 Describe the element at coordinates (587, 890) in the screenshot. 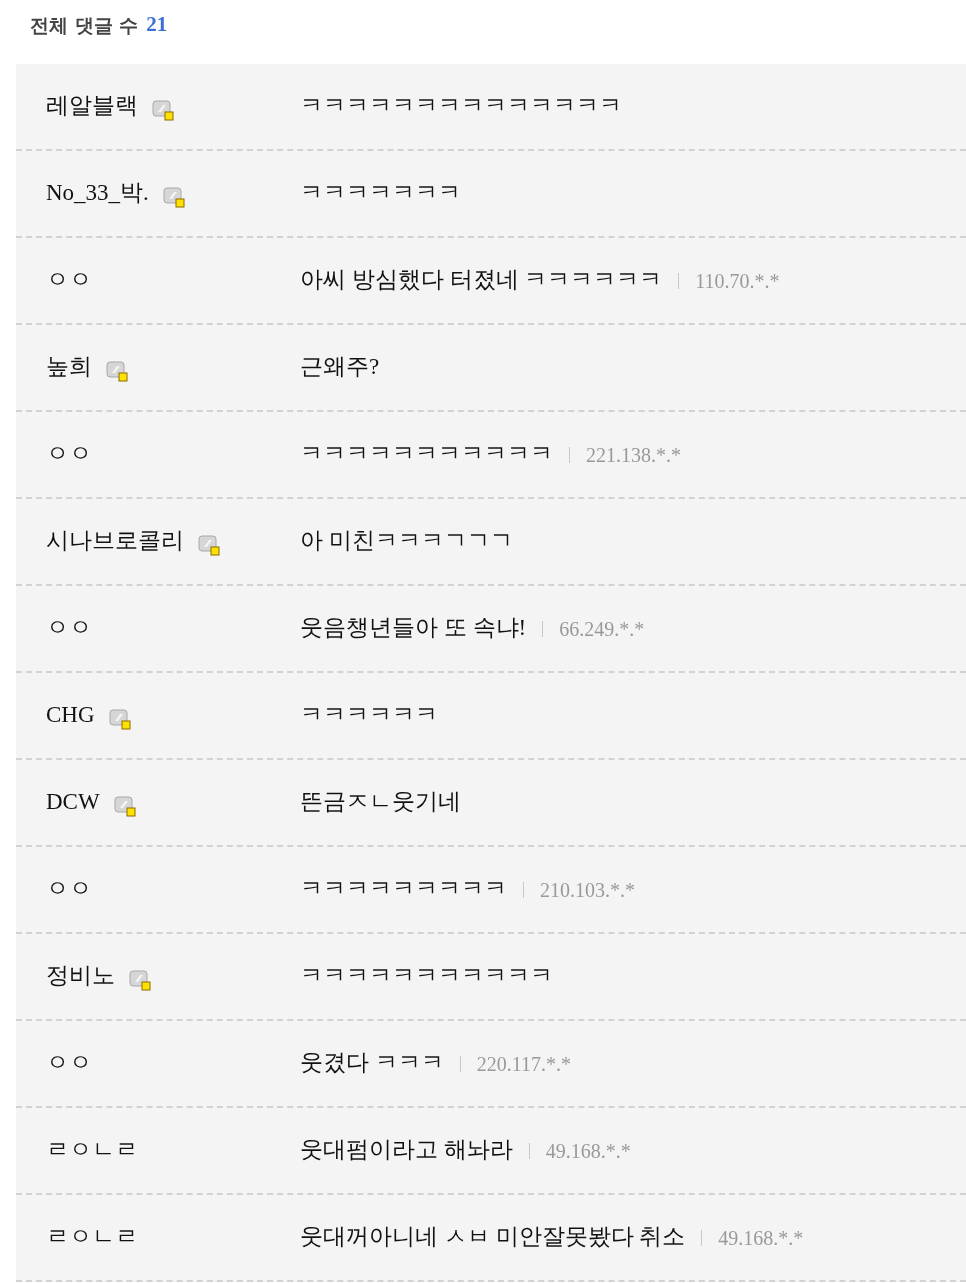

I see `ip-address: 210.103.*.*` at that location.